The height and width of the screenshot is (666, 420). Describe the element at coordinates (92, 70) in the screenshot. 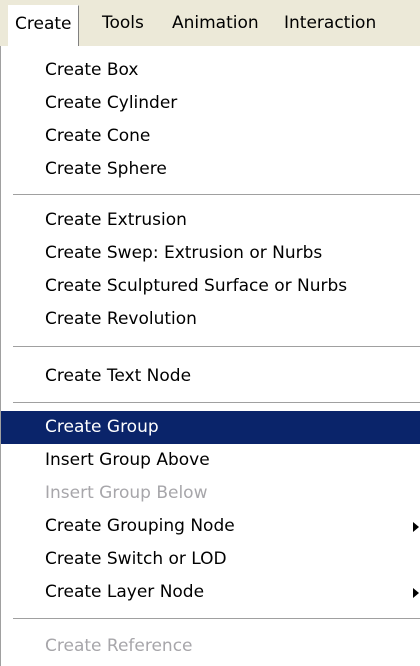

I see `menu-item-label: Create Box` at that location.